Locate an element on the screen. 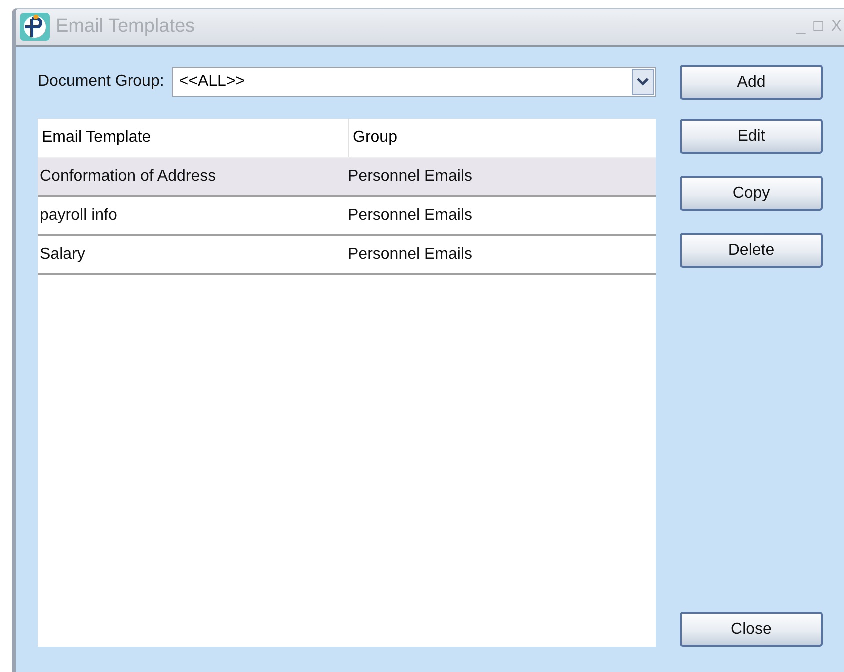 This screenshot has height=672, width=844. action-button: Copy is located at coordinates (751, 193).